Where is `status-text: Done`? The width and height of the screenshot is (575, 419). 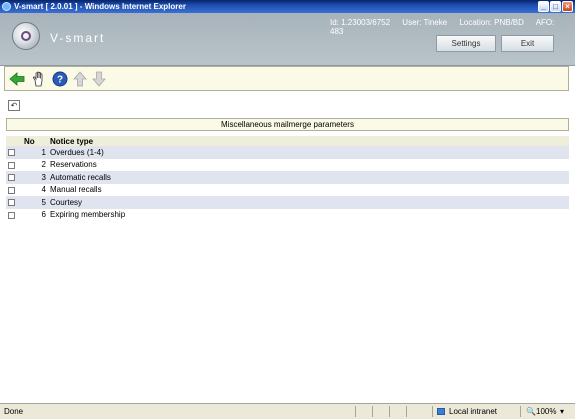 status-text: Done is located at coordinates (14, 411).